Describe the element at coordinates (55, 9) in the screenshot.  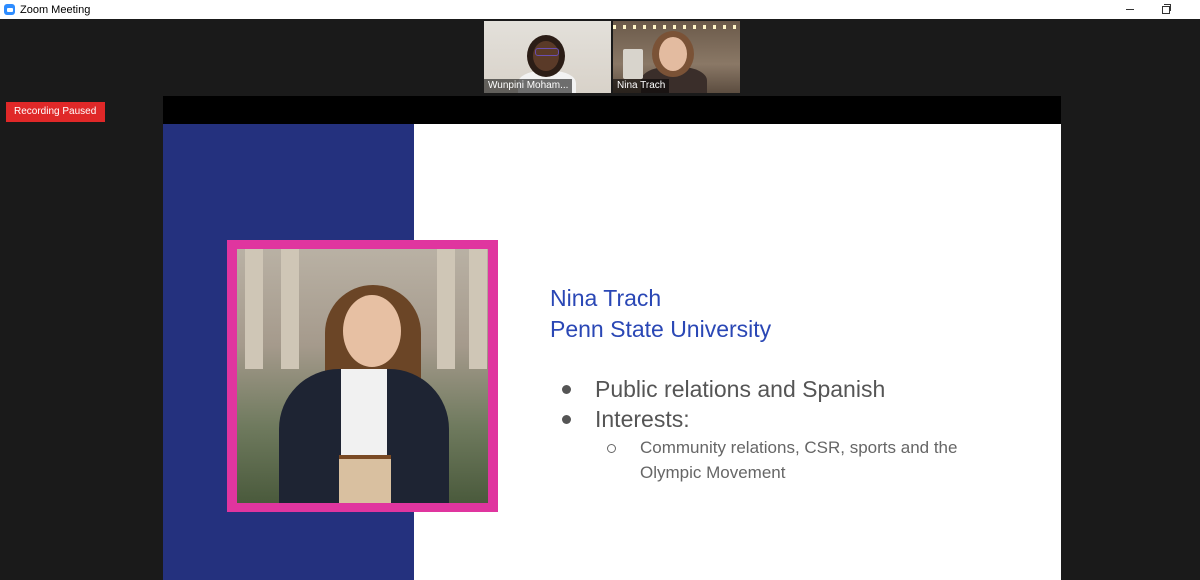
I see `window-title: Zoom Meeting` at that location.